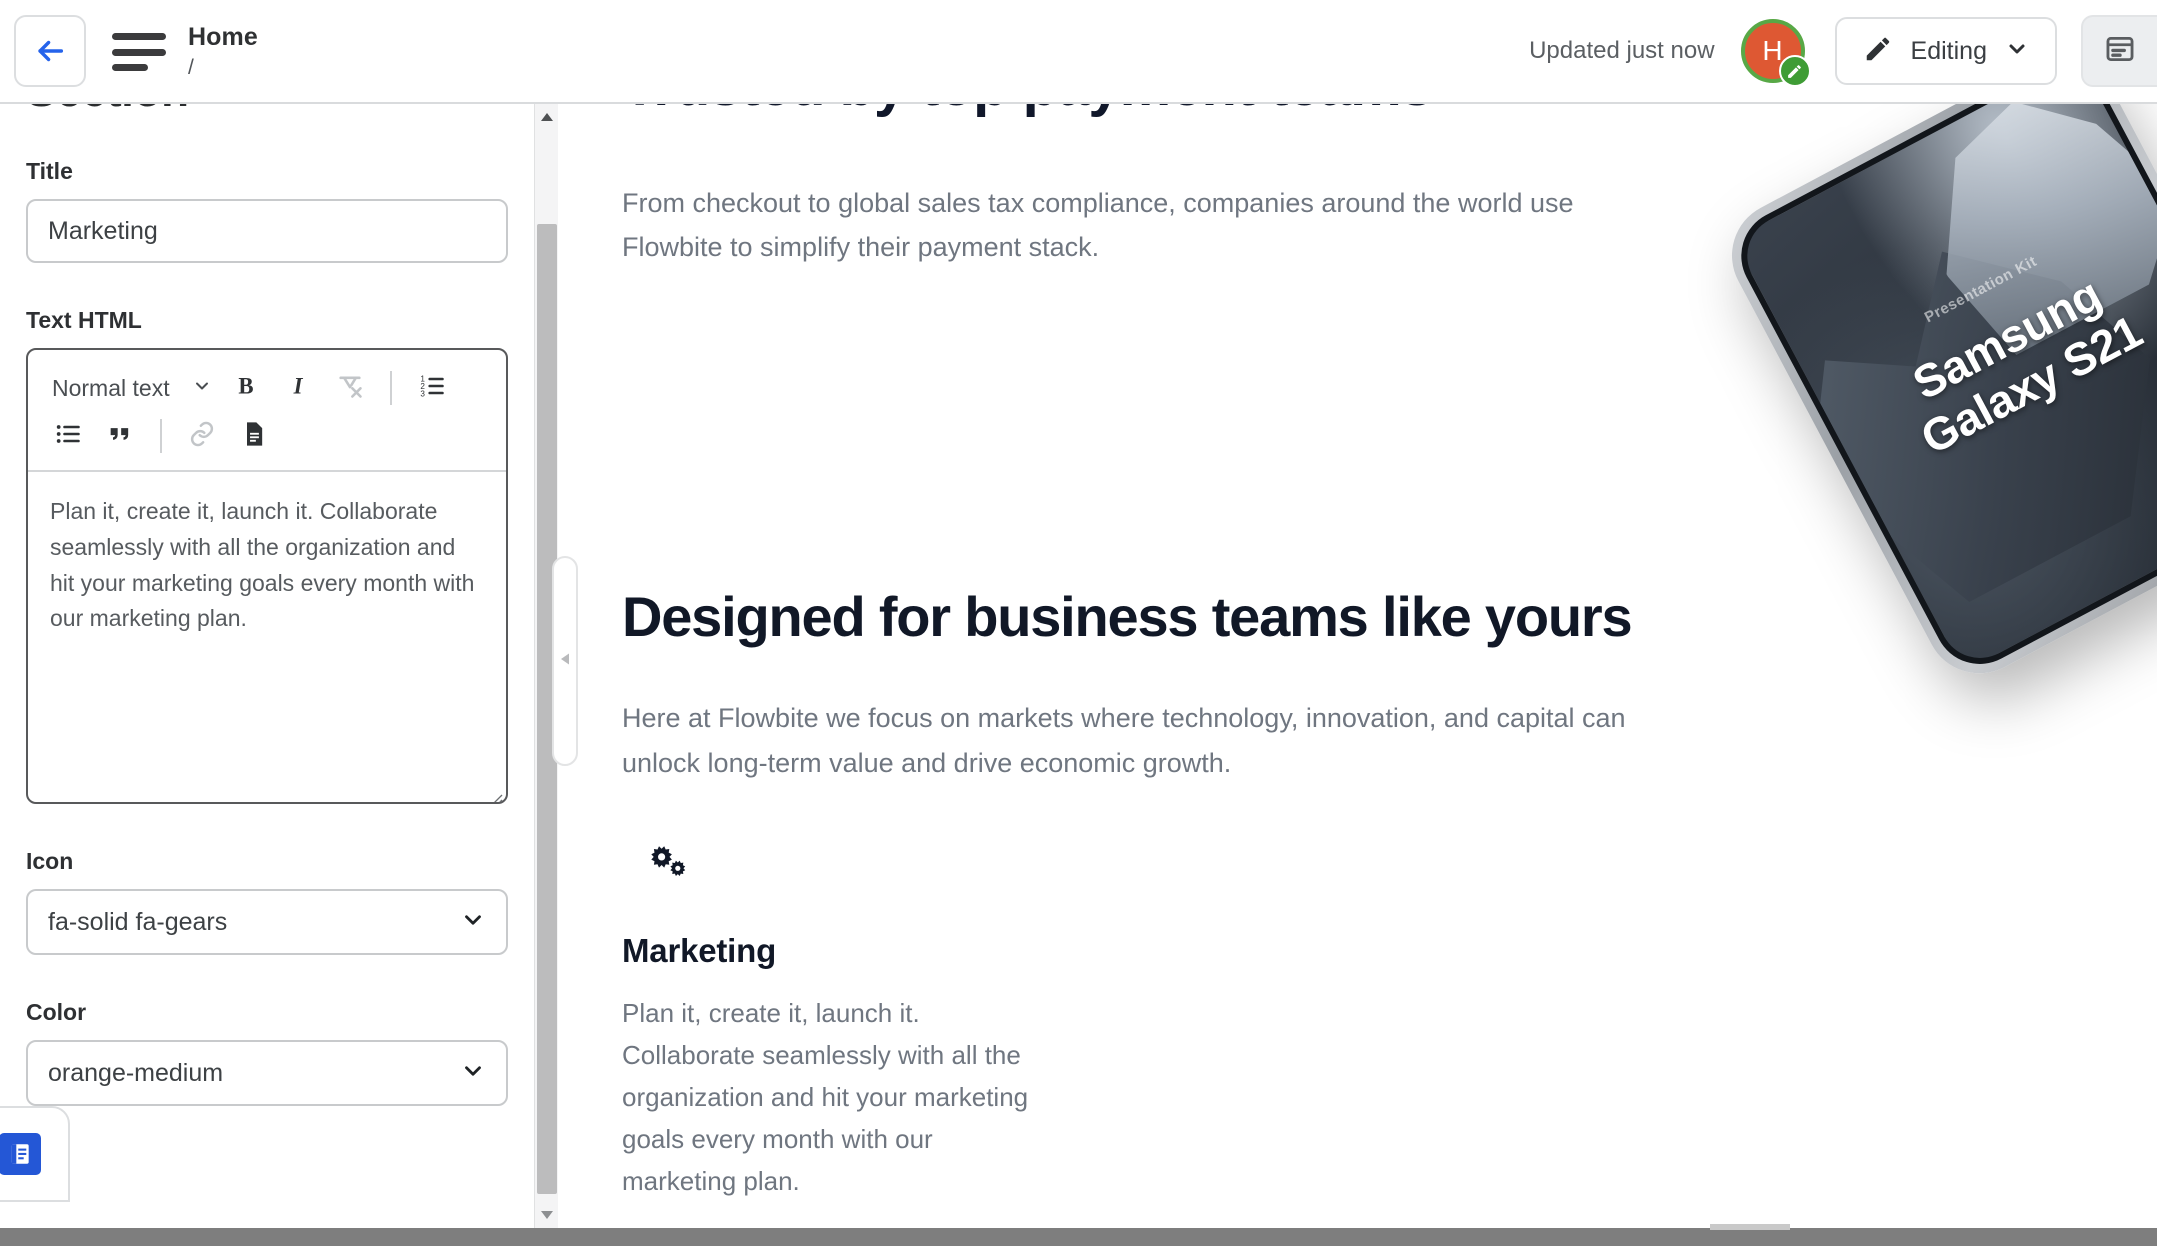 This screenshot has width=2157, height=1246. What do you see at coordinates (20, 1154) in the screenshot?
I see `document-panel-icon` at bounding box center [20, 1154].